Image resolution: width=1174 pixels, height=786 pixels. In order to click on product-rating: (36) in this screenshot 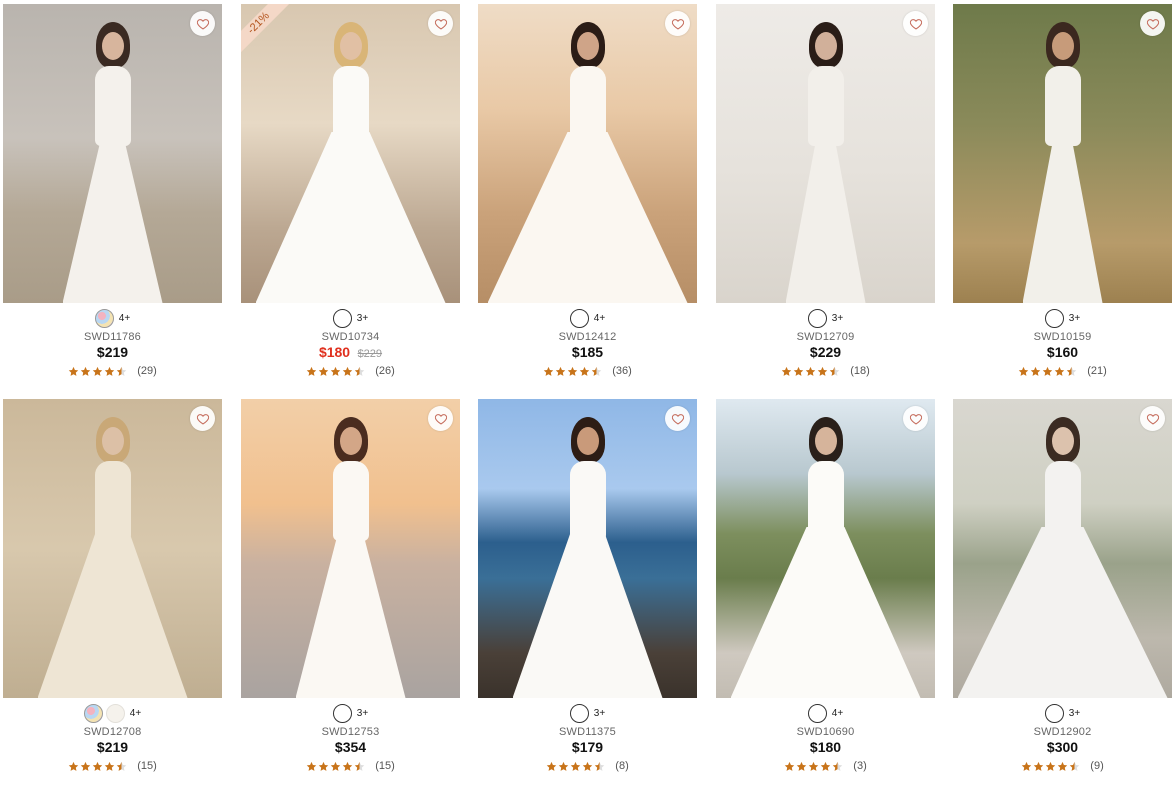, I will do `click(587, 371)`.